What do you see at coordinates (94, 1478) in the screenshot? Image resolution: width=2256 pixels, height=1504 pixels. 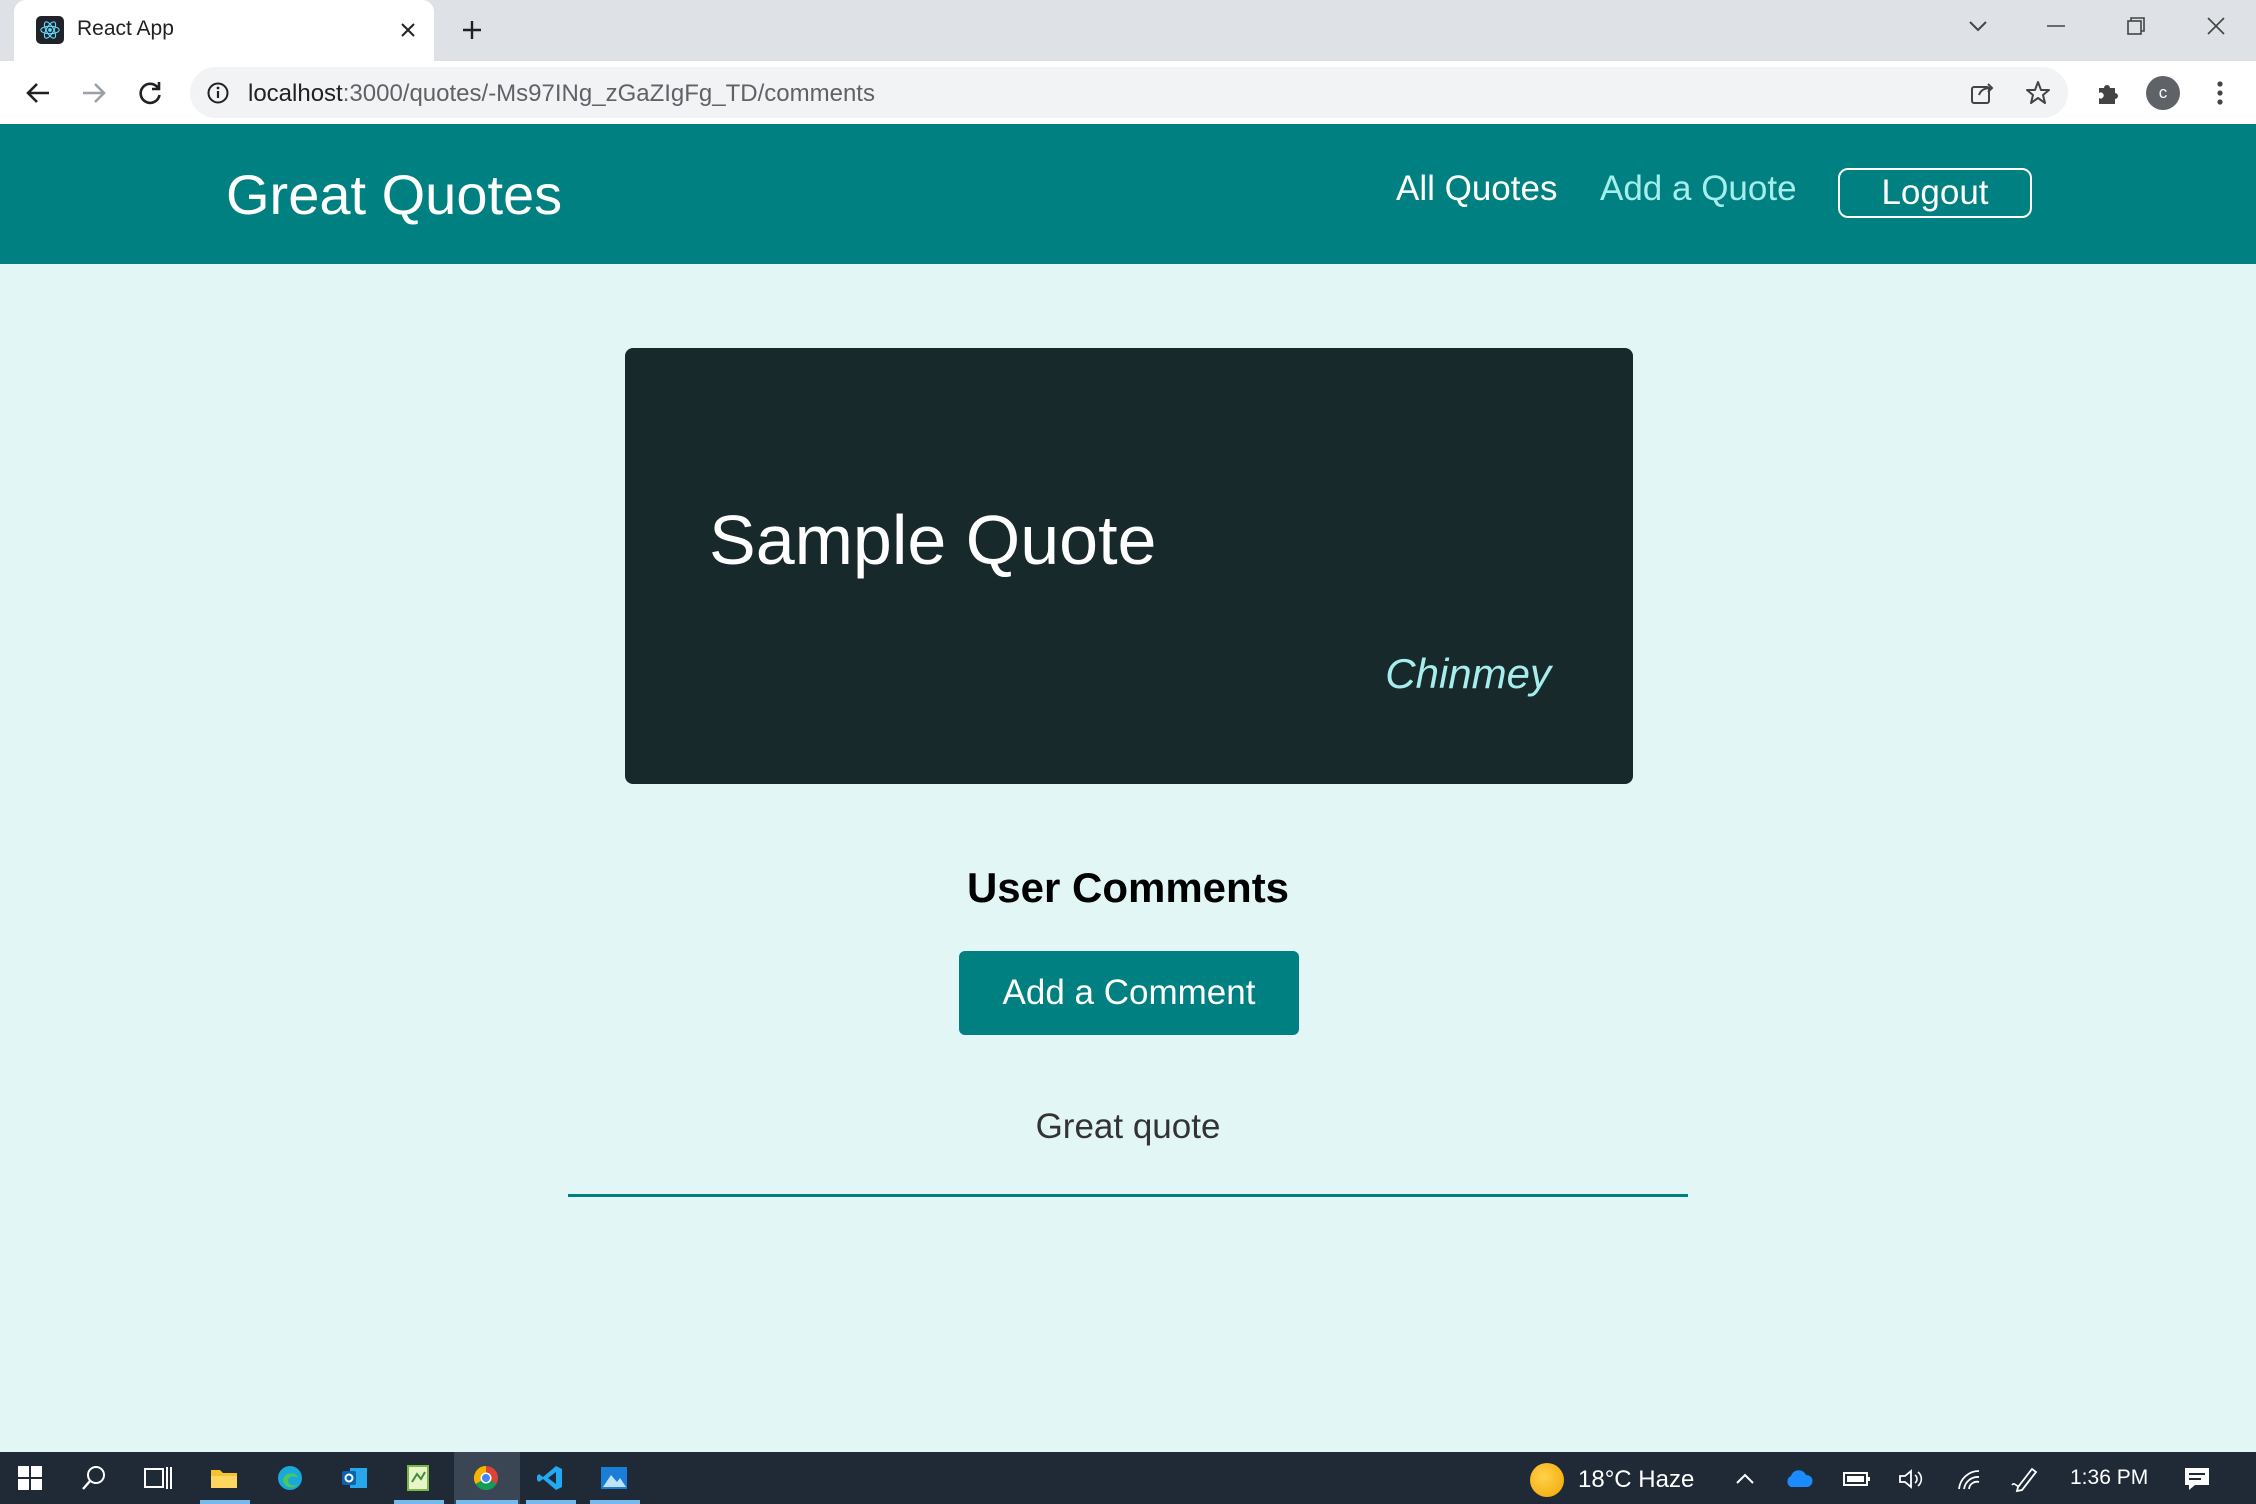 I see `search-icon` at bounding box center [94, 1478].